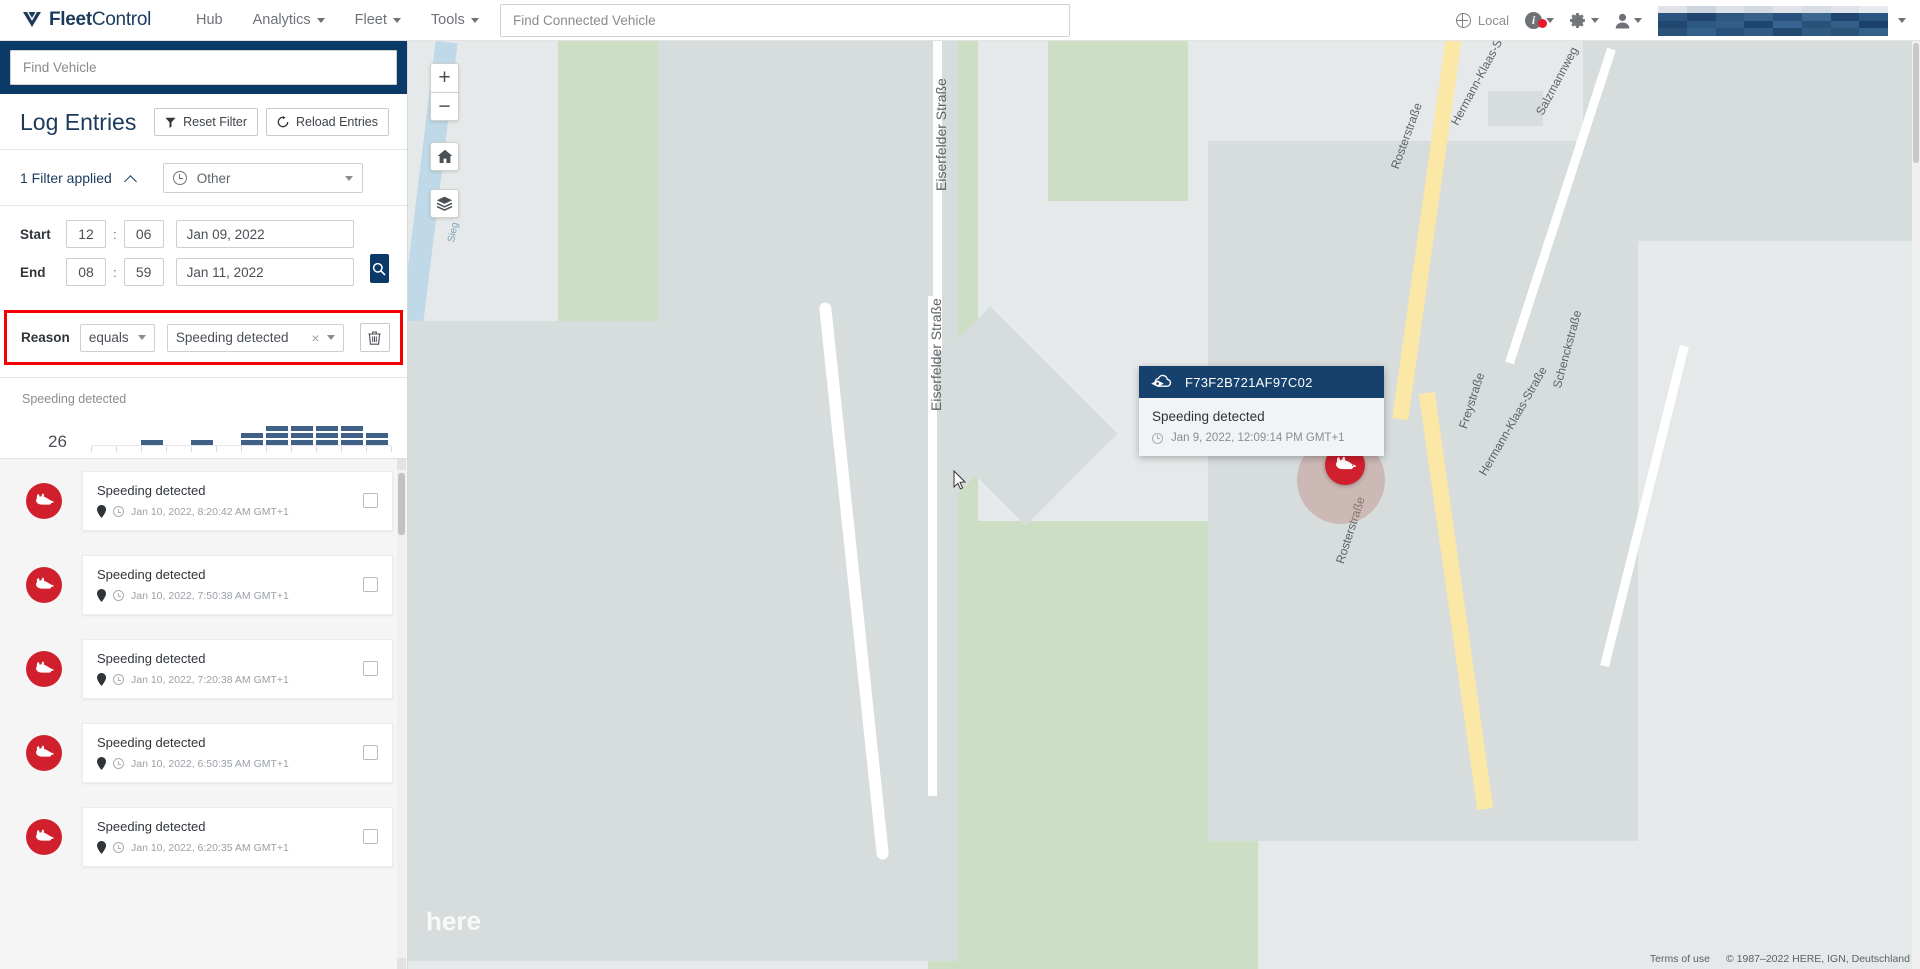  Describe the element at coordinates (379, 268) in the screenshot. I see `apply-search-button` at that location.